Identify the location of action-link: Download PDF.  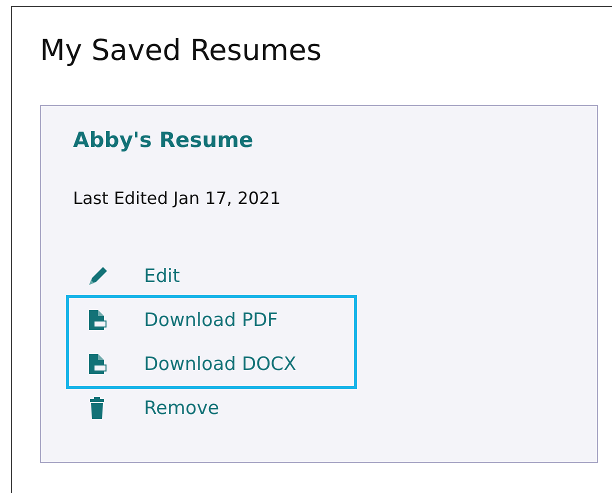
(211, 320).